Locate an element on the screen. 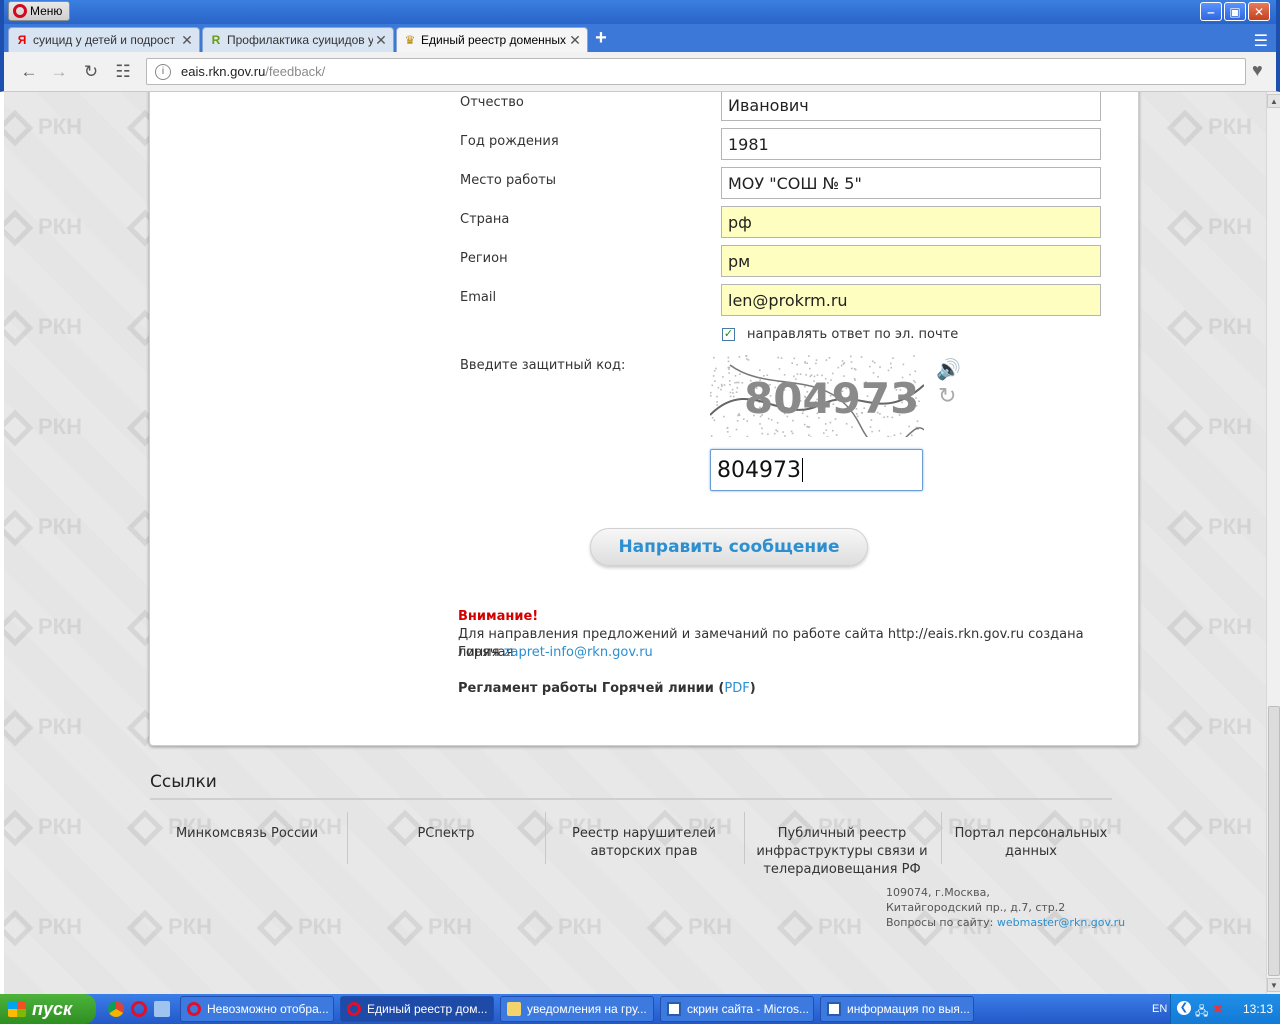 The height and width of the screenshot is (1024, 1280). scrollbar-thumb is located at coordinates (1274, 841).